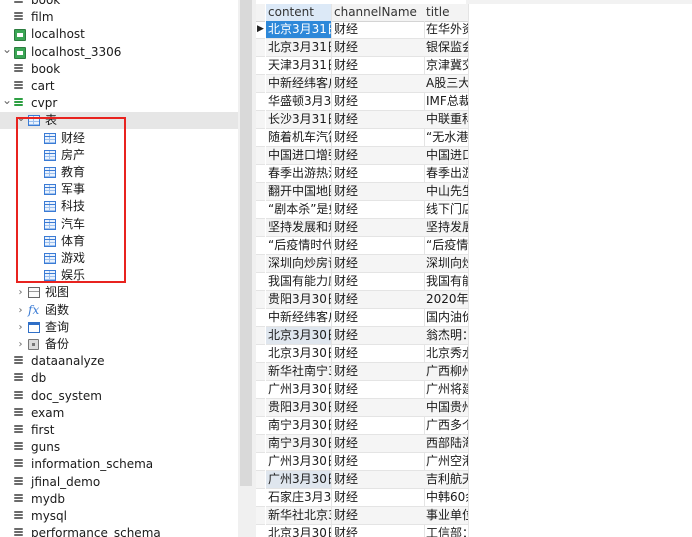 The height and width of the screenshot is (537, 692). What do you see at coordinates (446, 372) in the screenshot?
I see `cell-title: 广西柳州` at bounding box center [446, 372].